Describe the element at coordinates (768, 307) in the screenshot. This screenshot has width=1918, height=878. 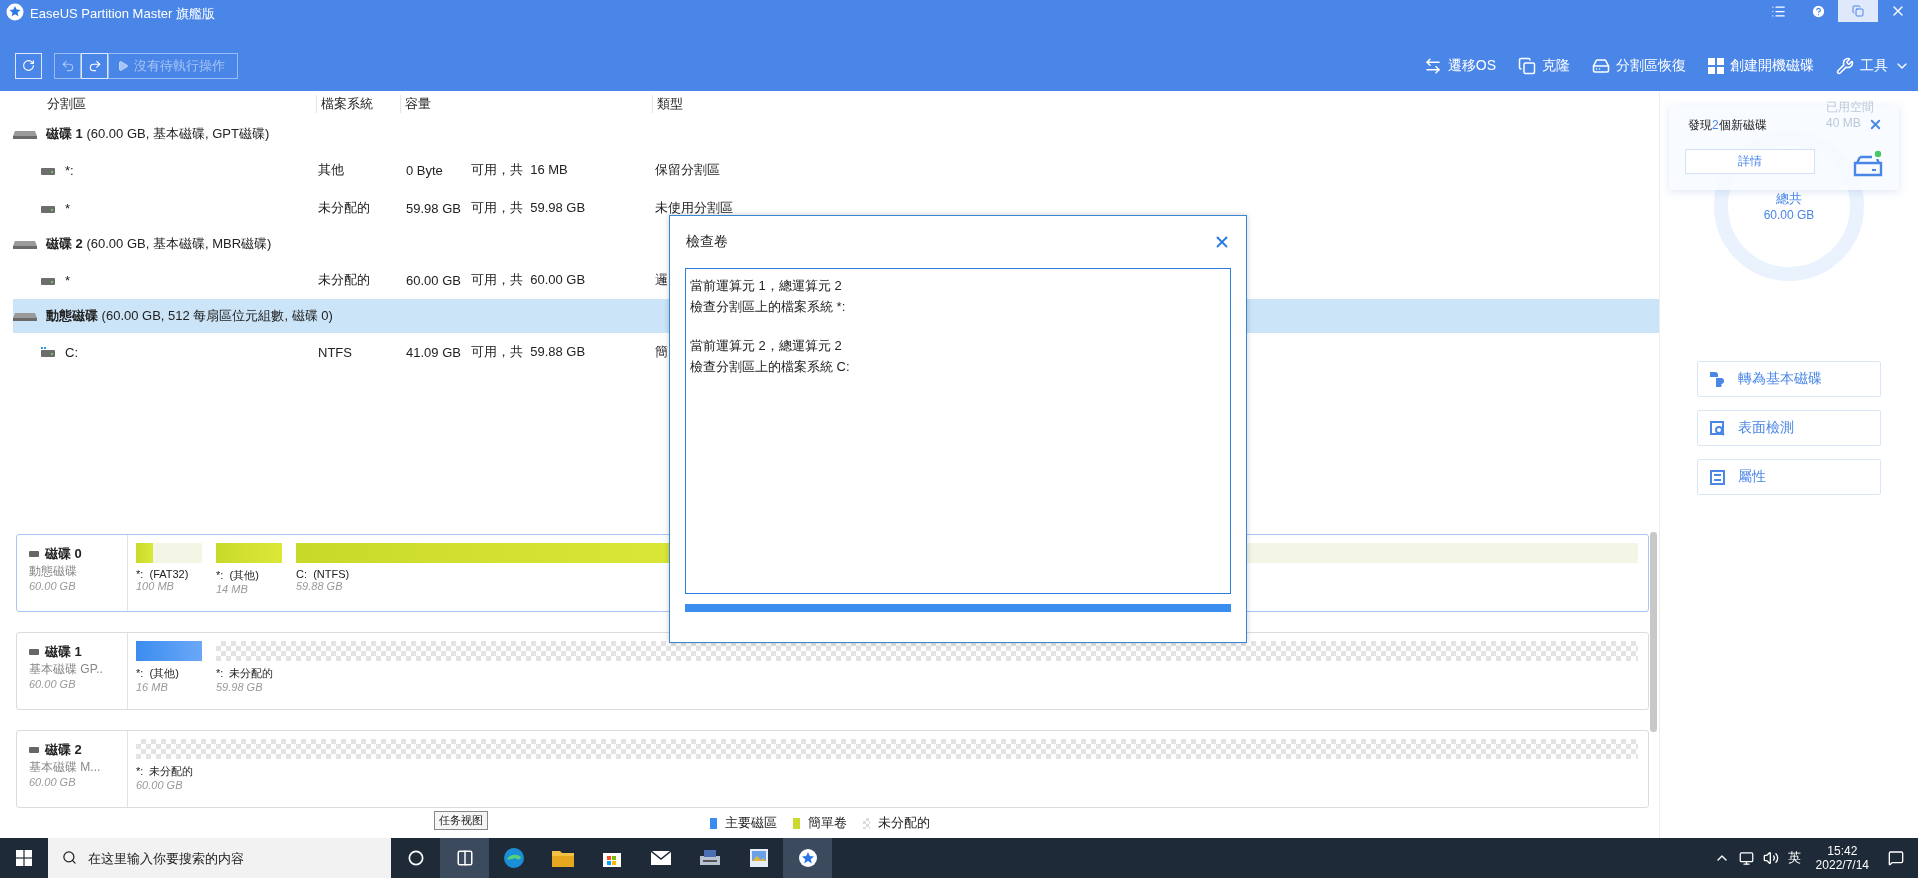
I see `log-line: 檢查分割區上的檔案系統 *:` at that location.